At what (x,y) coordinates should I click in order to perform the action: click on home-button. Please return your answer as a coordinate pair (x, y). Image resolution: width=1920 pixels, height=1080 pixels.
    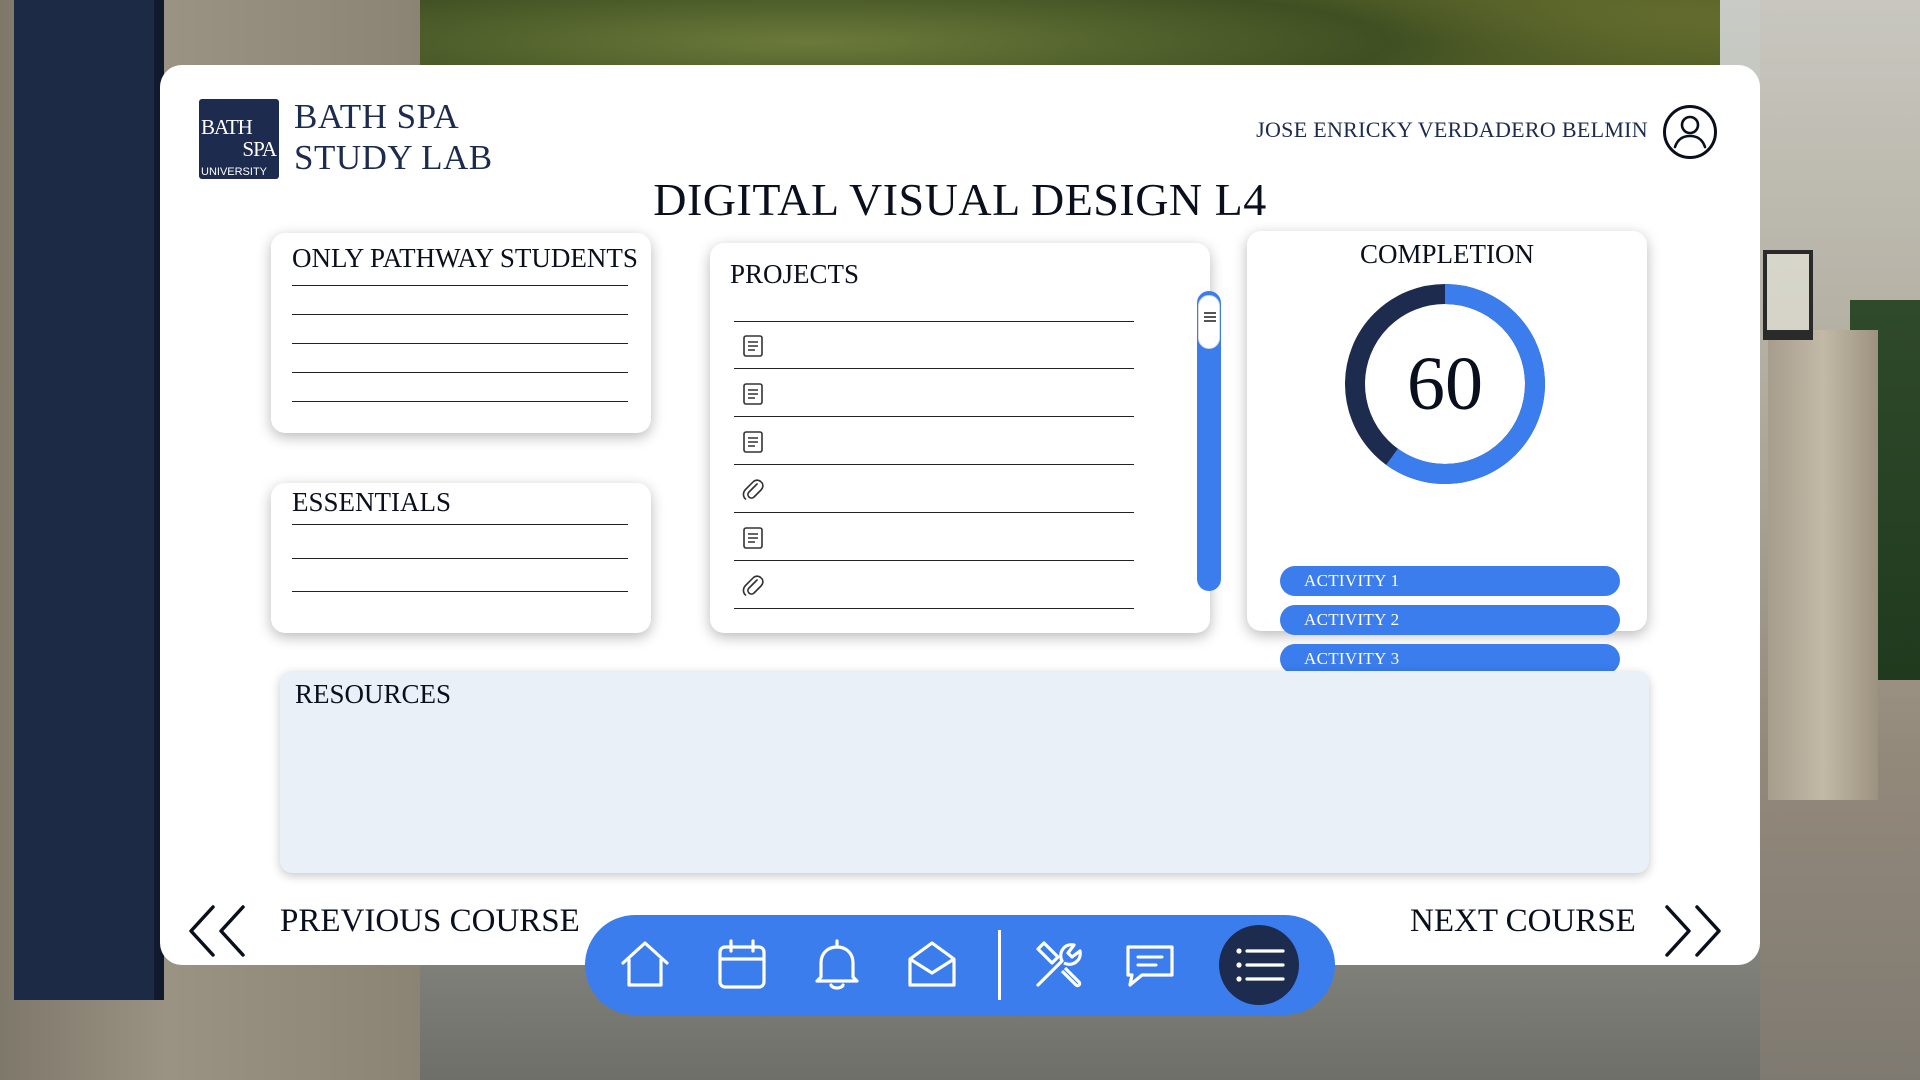
    Looking at the image, I should click on (645, 965).